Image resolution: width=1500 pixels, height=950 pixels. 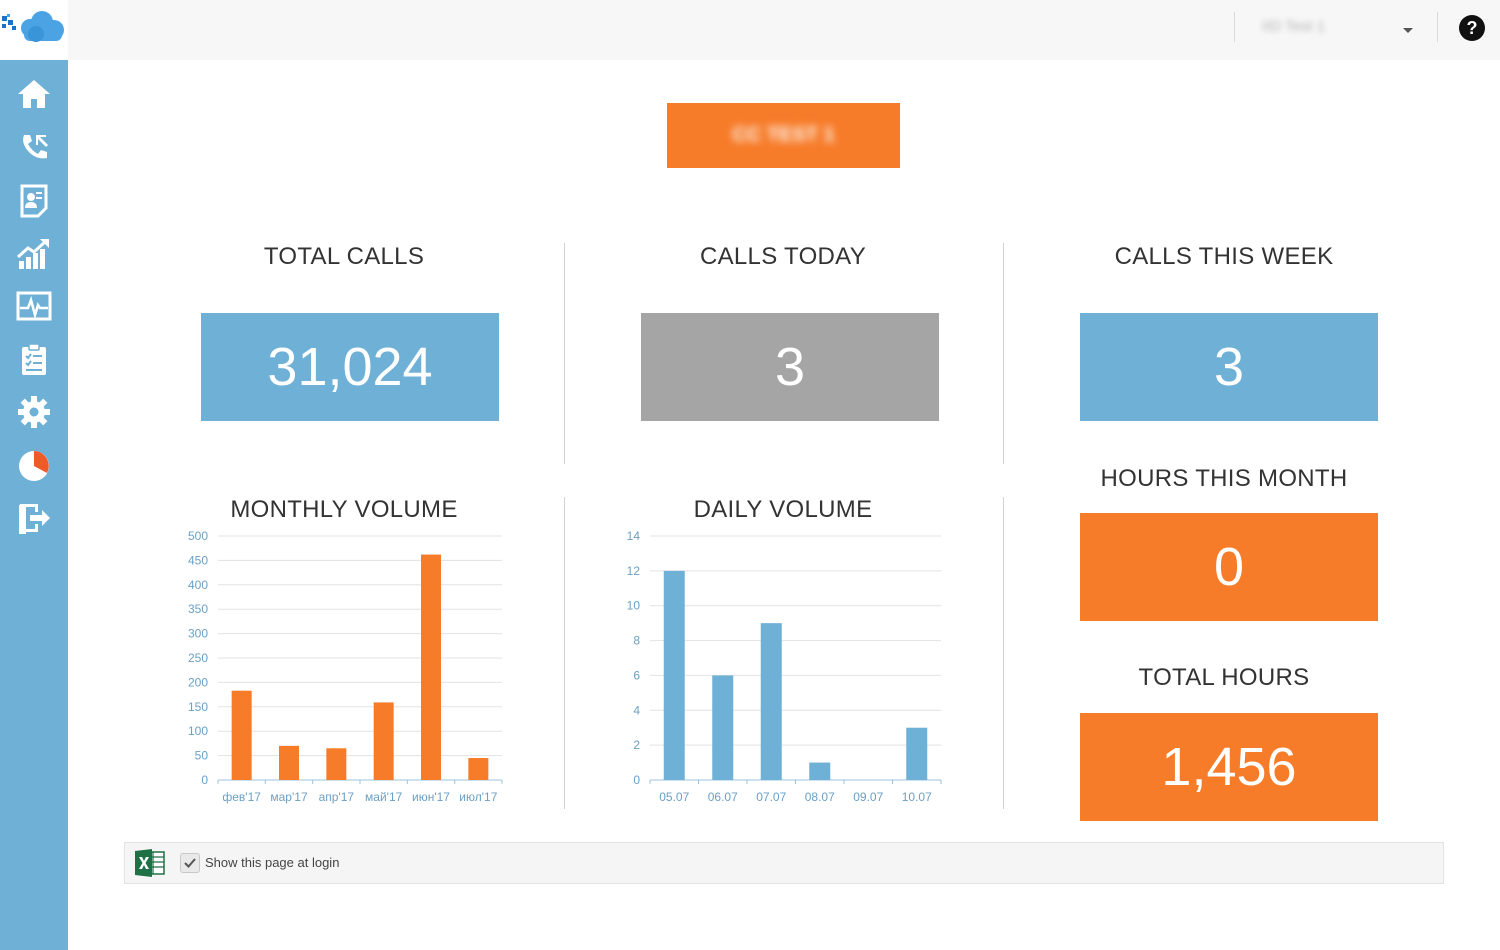 What do you see at coordinates (198, 634) in the screenshot?
I see `y-tick-label: 300` at bounding box center [198, 634].